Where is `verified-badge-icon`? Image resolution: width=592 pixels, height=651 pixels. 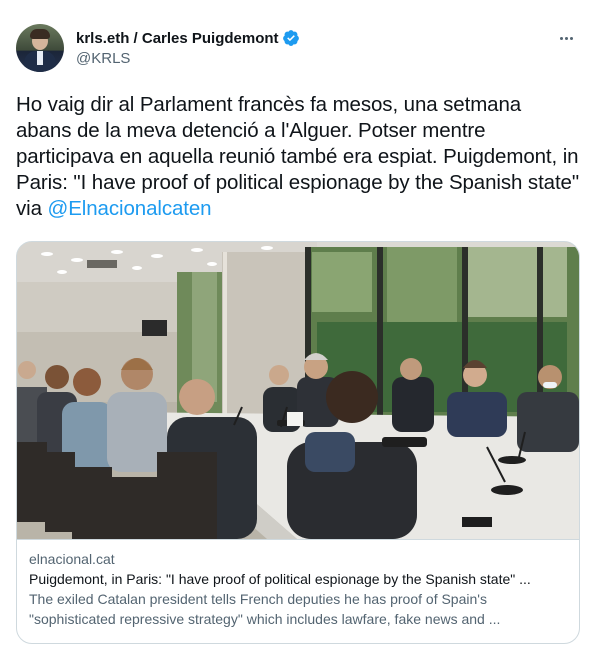
verified-badge-icon is located at coordinates (290, 38).